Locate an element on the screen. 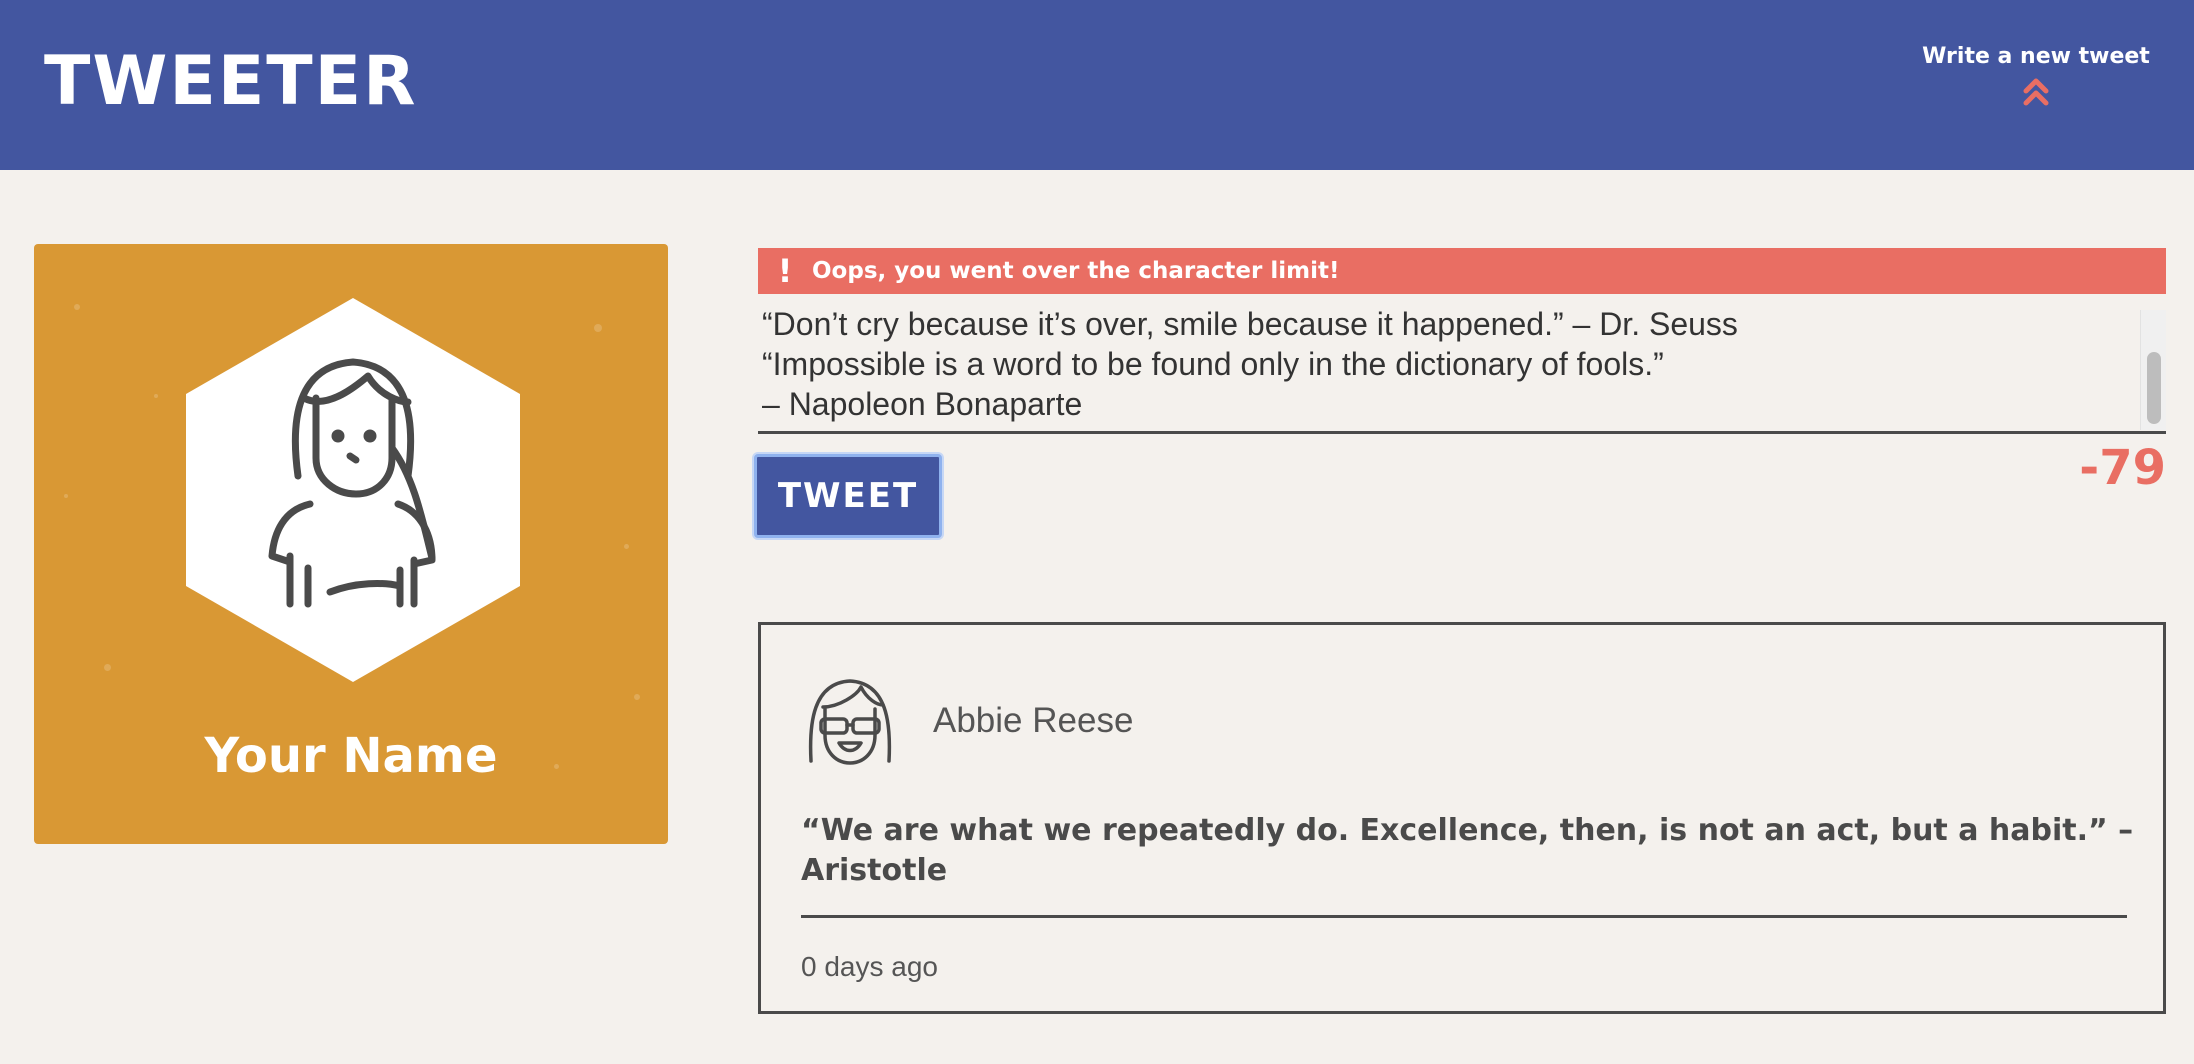 Image resolution: width=2194 pixels, height=1064 pixels. character-counter: -79 is located at coordinates (2122, 468).